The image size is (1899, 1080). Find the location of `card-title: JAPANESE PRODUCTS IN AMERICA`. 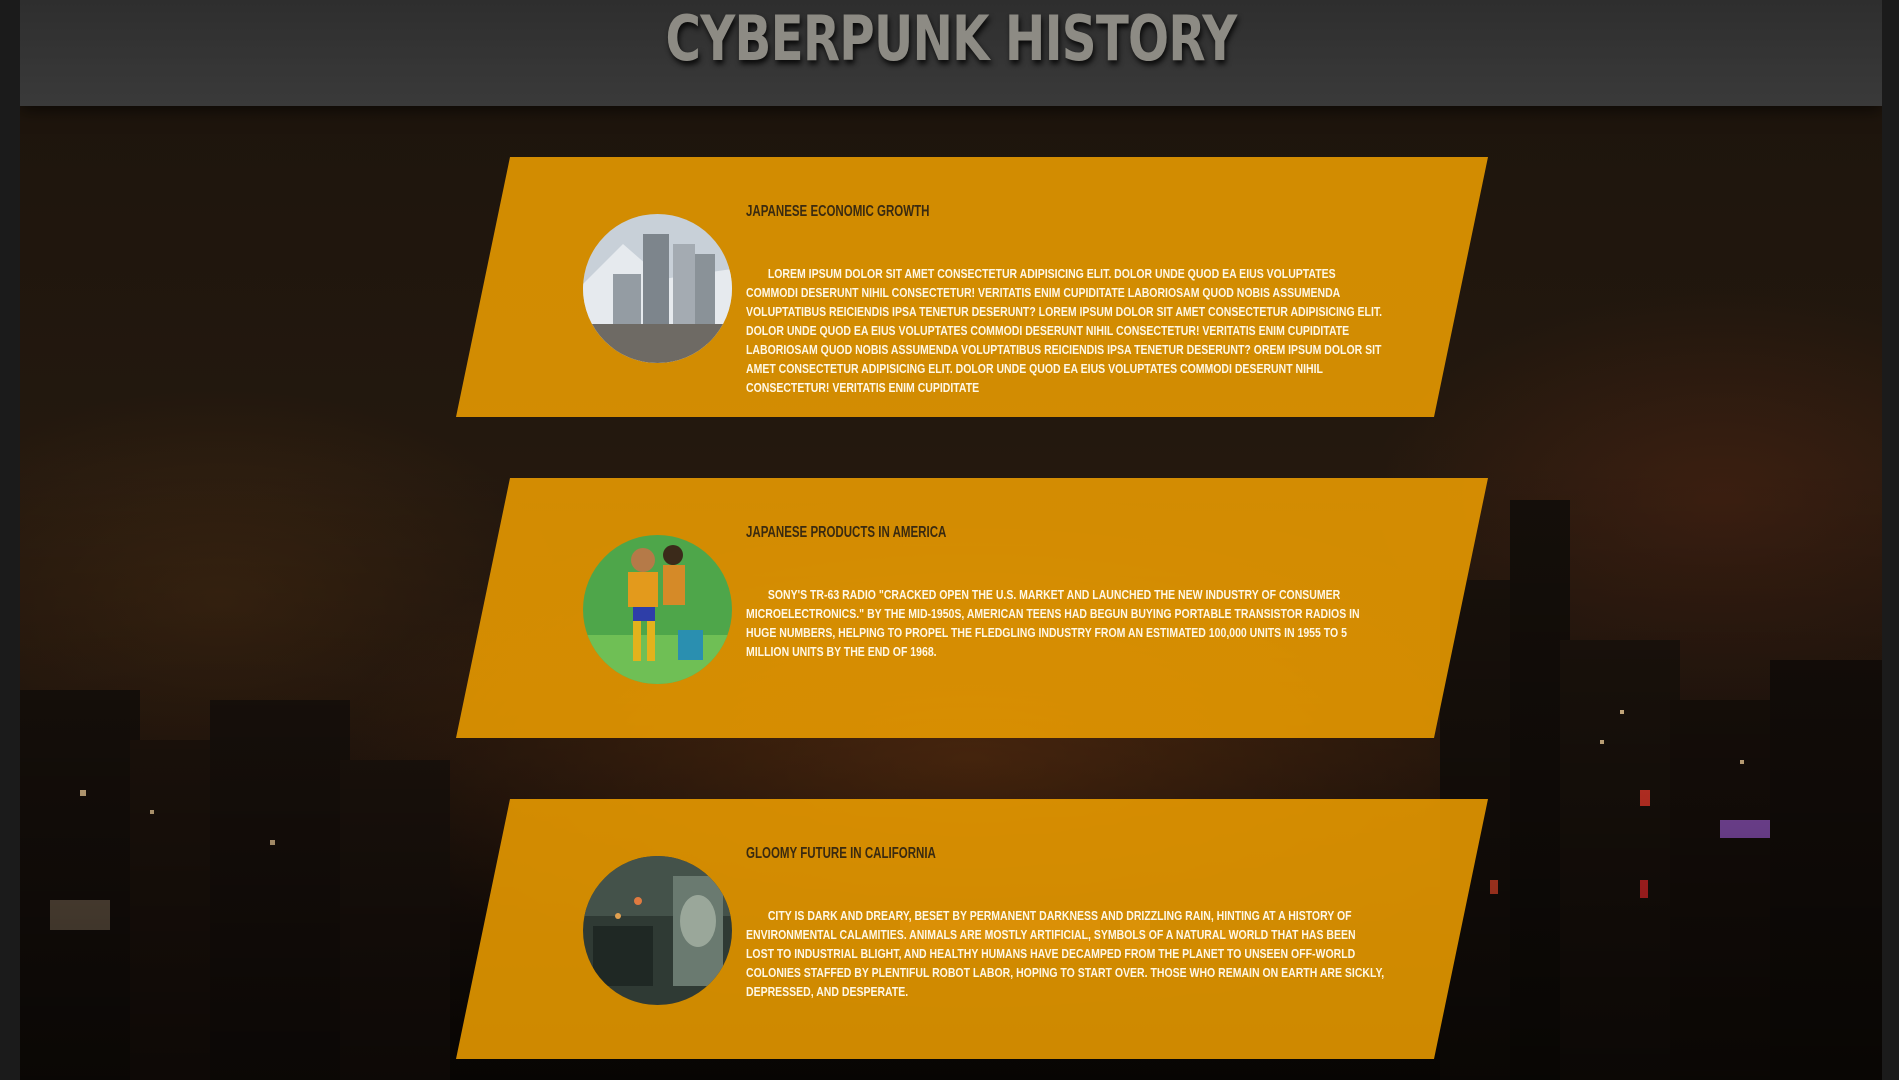

card-title: JAPANESE PRODUCTS IN AMERICA is located at coordinates (846, 532).